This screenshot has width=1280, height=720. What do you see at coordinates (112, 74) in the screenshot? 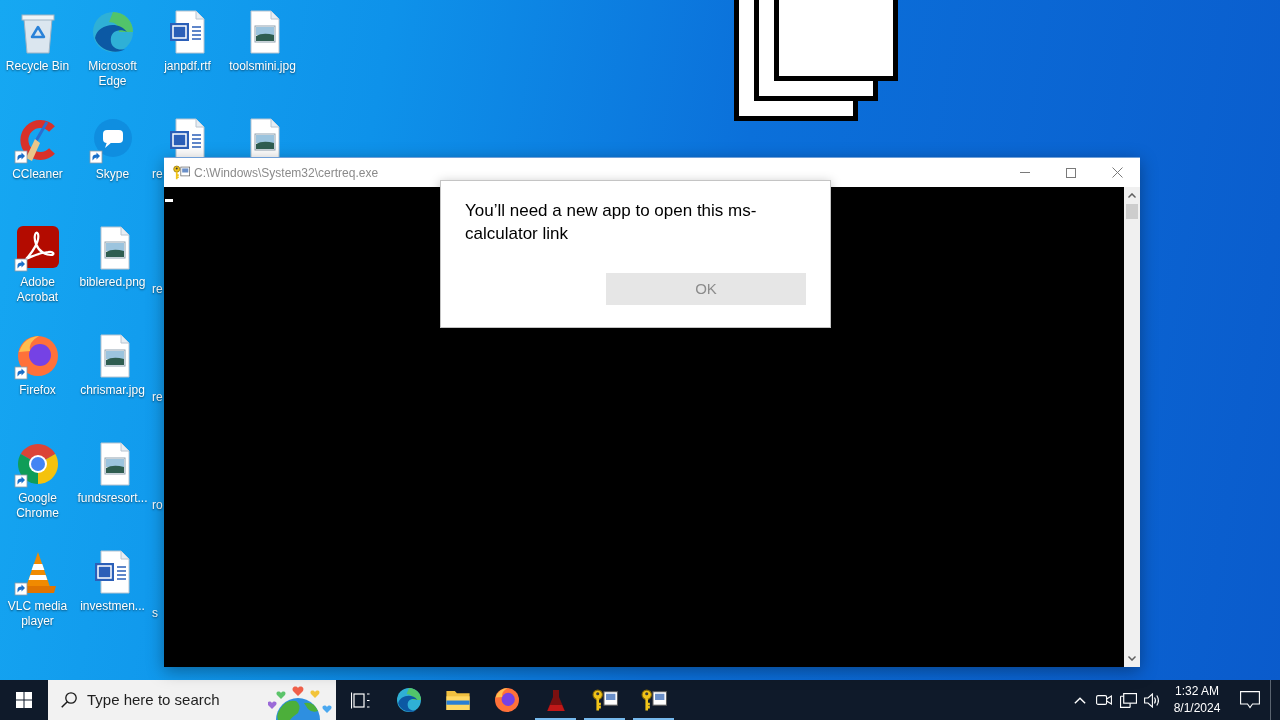
I see `icon-label: Microsoft Edge` at bounding box center [112, 74].